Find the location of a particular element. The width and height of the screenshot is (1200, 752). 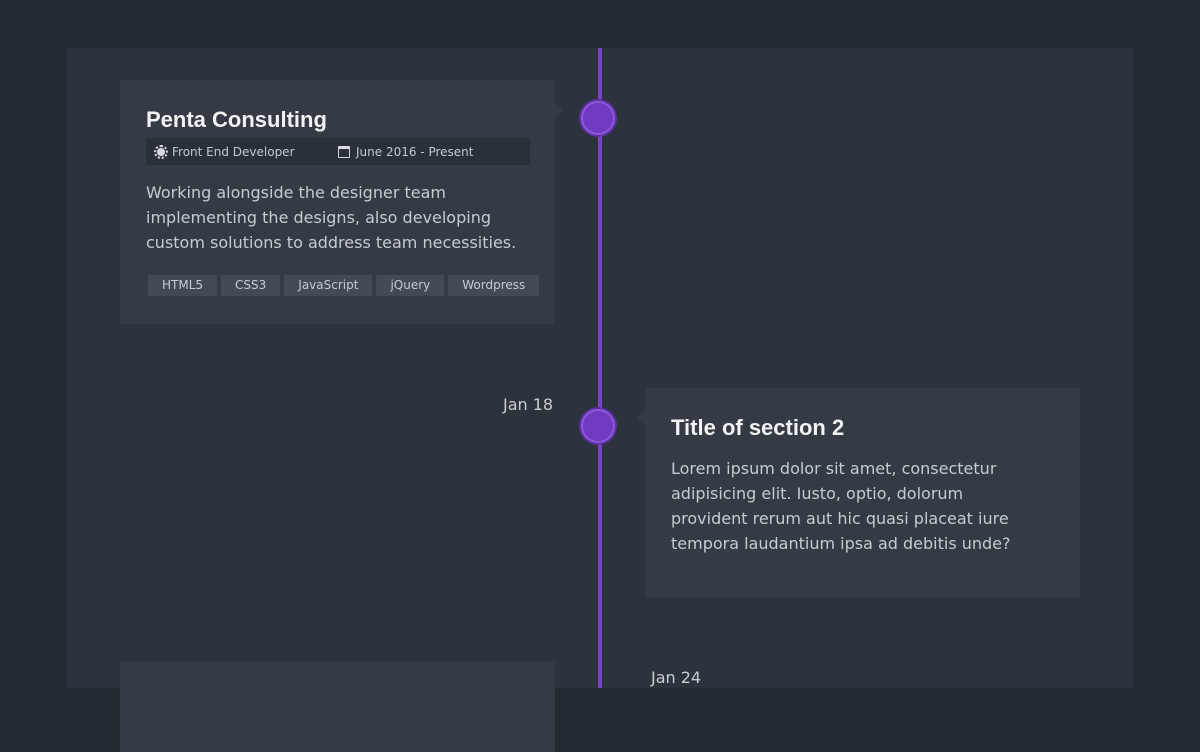

tag-css3: CSS3 is located at coordinates (251, 285).